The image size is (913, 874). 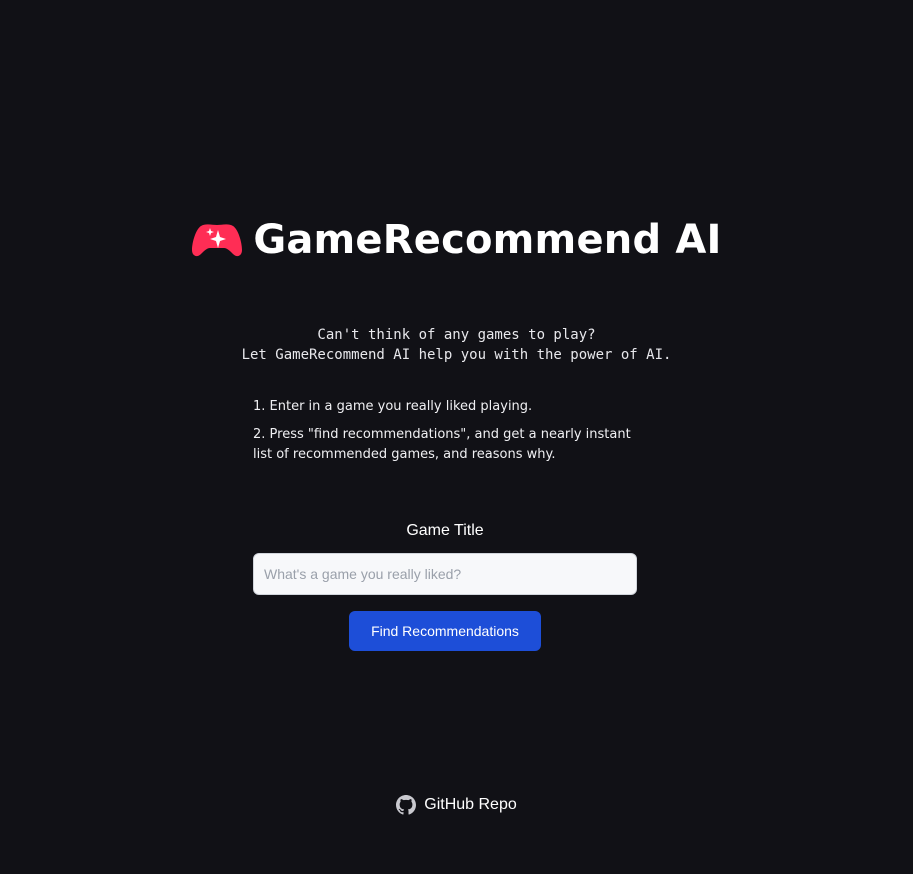 I want to click on game-controller-icon, so click(x=217, y=240).